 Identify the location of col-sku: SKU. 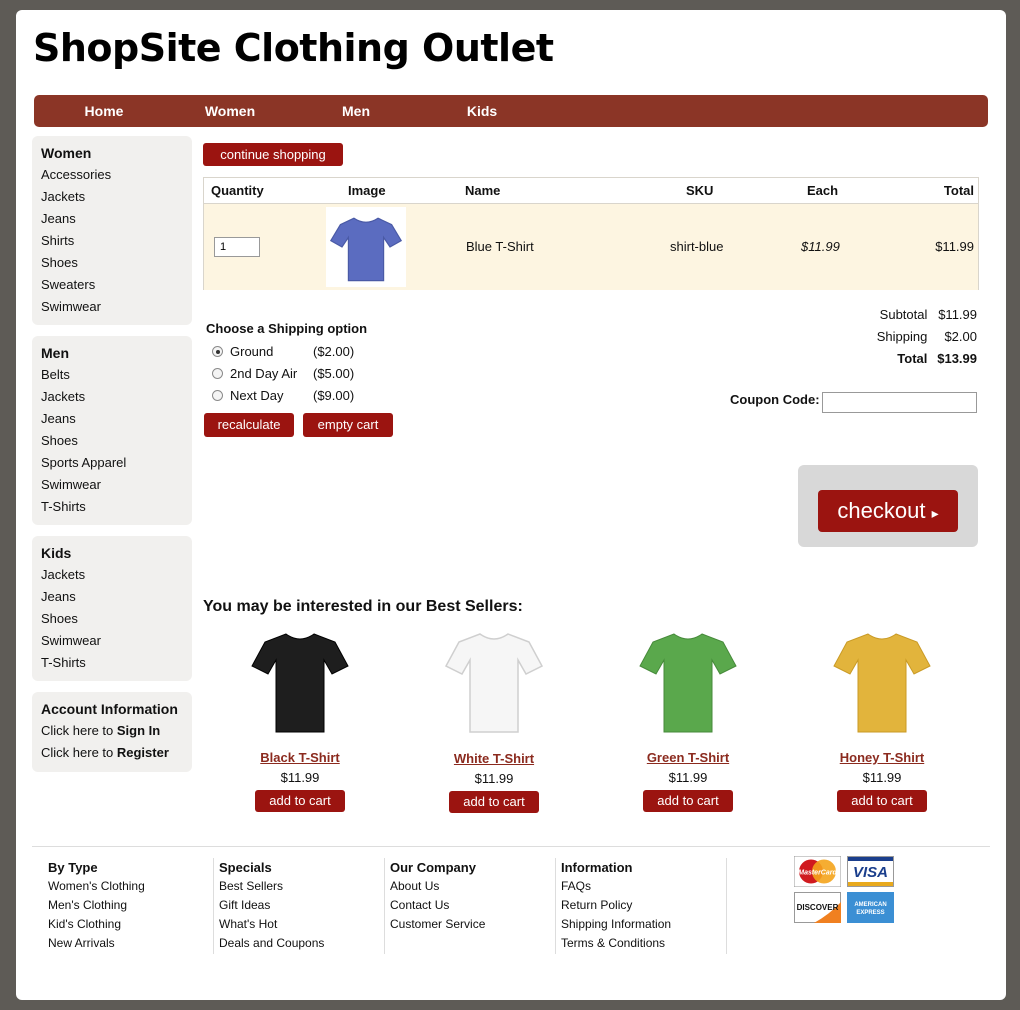
(700, 190).